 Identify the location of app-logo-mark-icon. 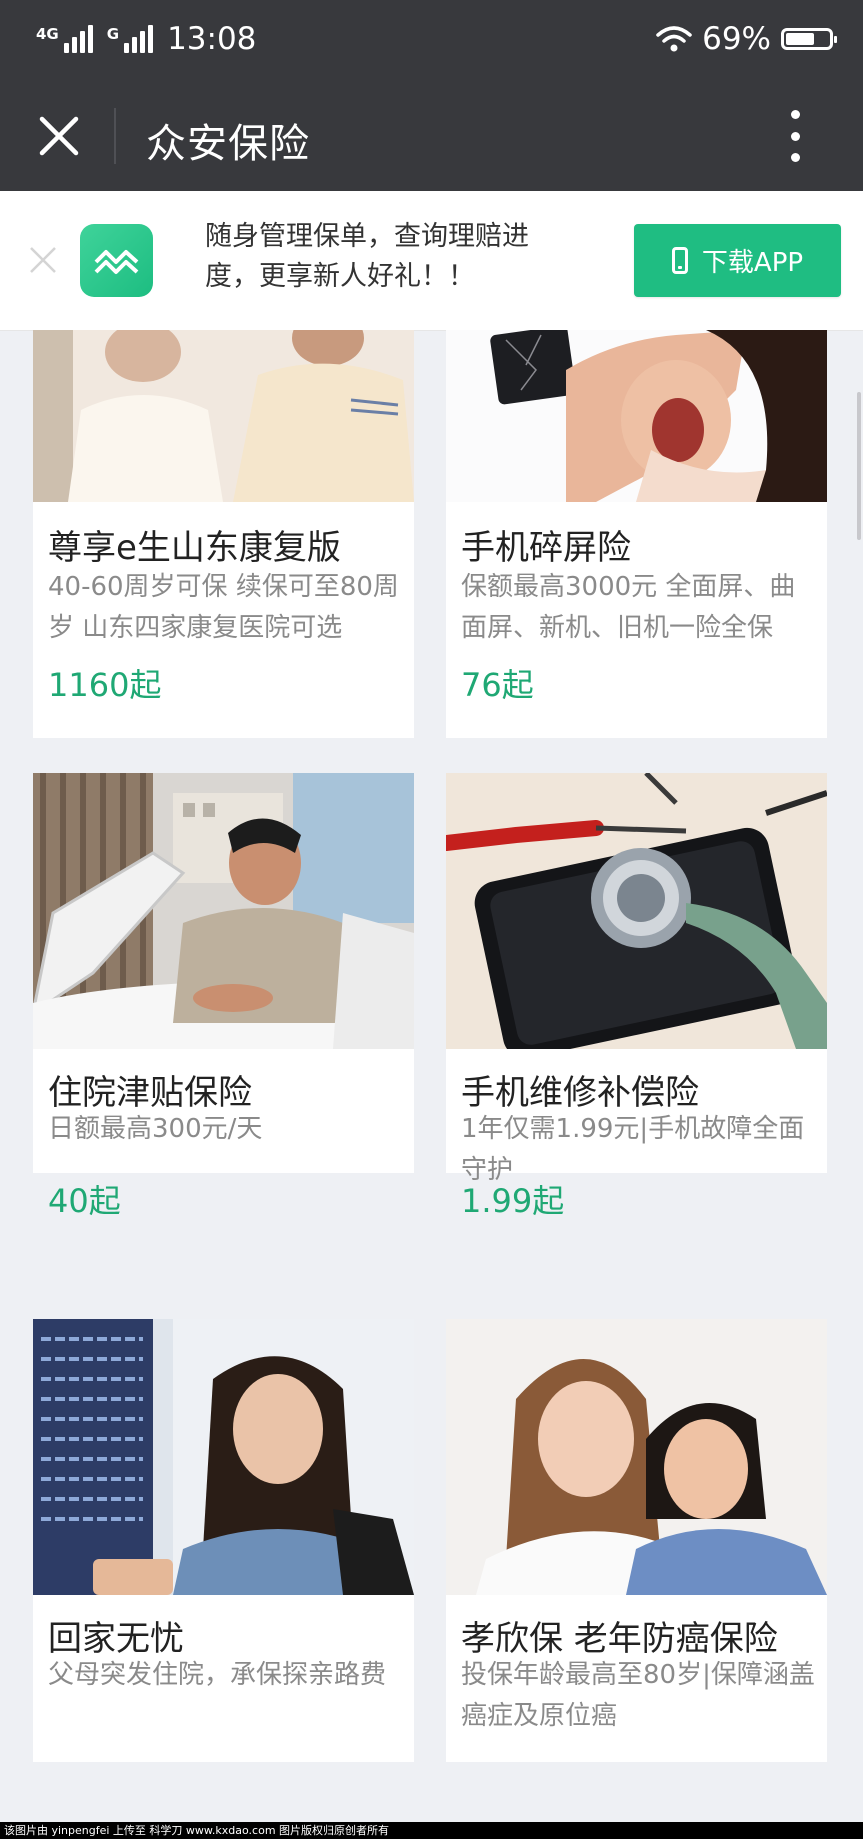
(116, 262).